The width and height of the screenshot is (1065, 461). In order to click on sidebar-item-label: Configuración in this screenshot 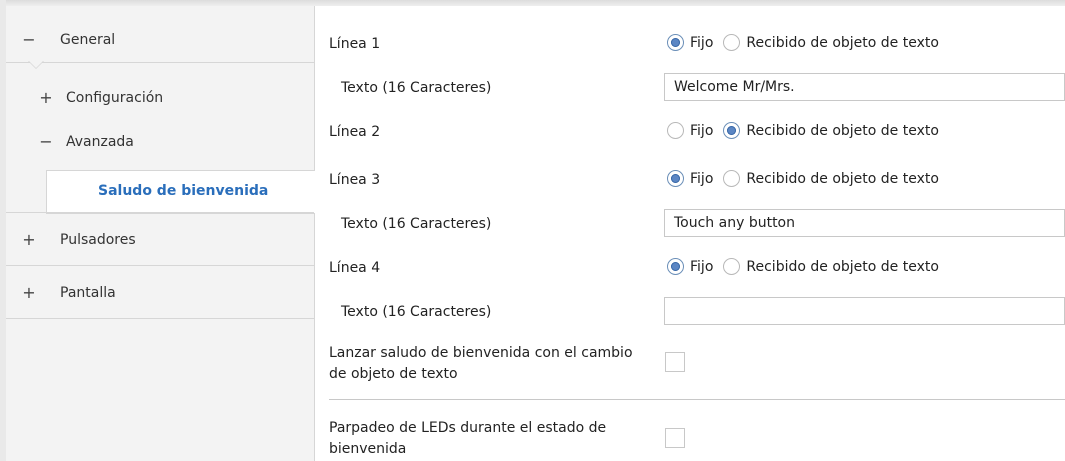, I will do `click(115, 98)`.